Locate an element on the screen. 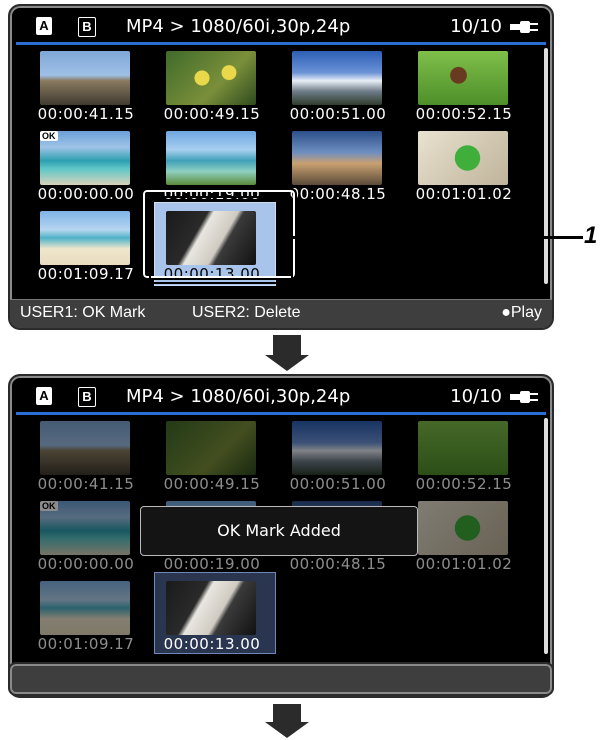 This screenshot has height=740, width=605. callout-frame-inner is located at coordinates (221, 240).